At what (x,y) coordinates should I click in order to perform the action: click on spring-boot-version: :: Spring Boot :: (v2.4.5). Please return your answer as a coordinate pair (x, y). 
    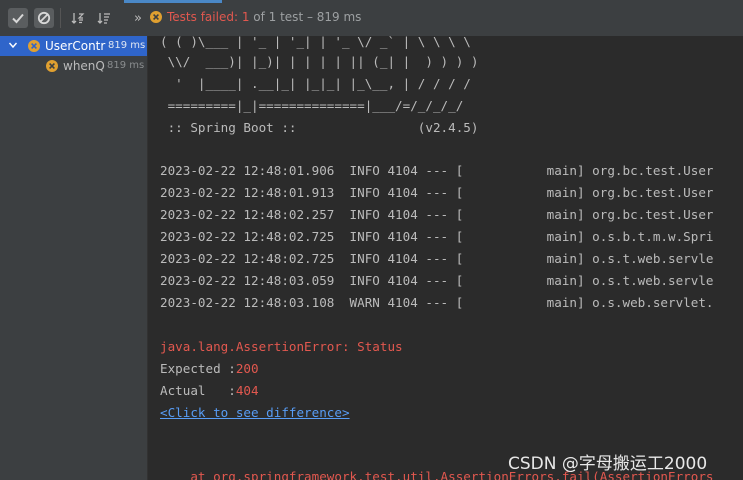
    Looking at the image, I should click on (319, 127).